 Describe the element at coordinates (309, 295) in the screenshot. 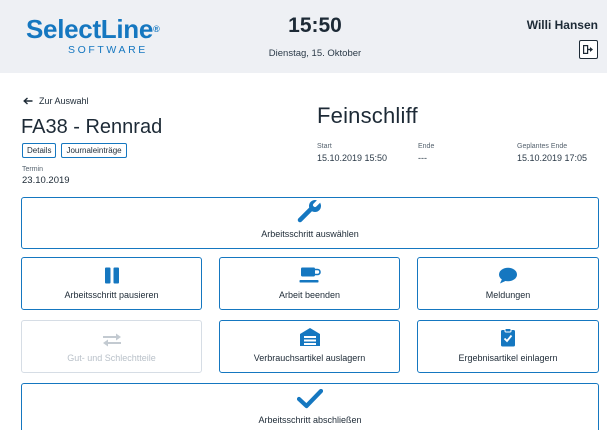

I see `end-work-label: Arbeit beenden` at that location.